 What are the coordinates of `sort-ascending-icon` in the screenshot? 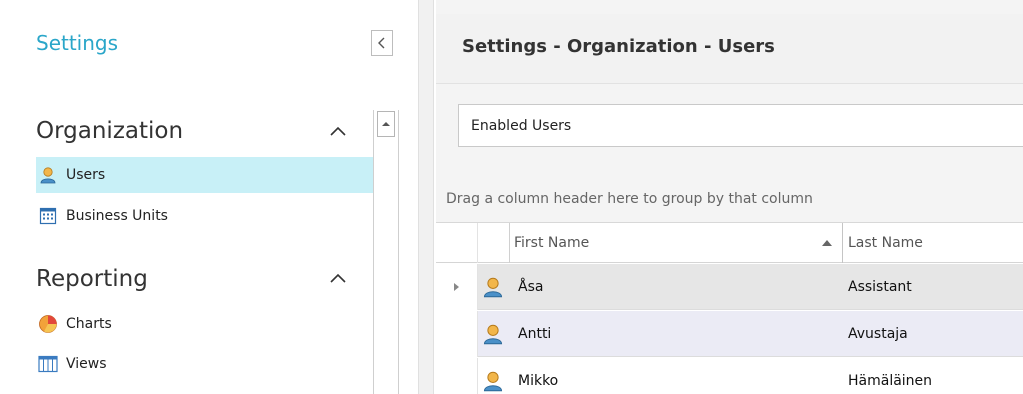 It's located at (827, 243).